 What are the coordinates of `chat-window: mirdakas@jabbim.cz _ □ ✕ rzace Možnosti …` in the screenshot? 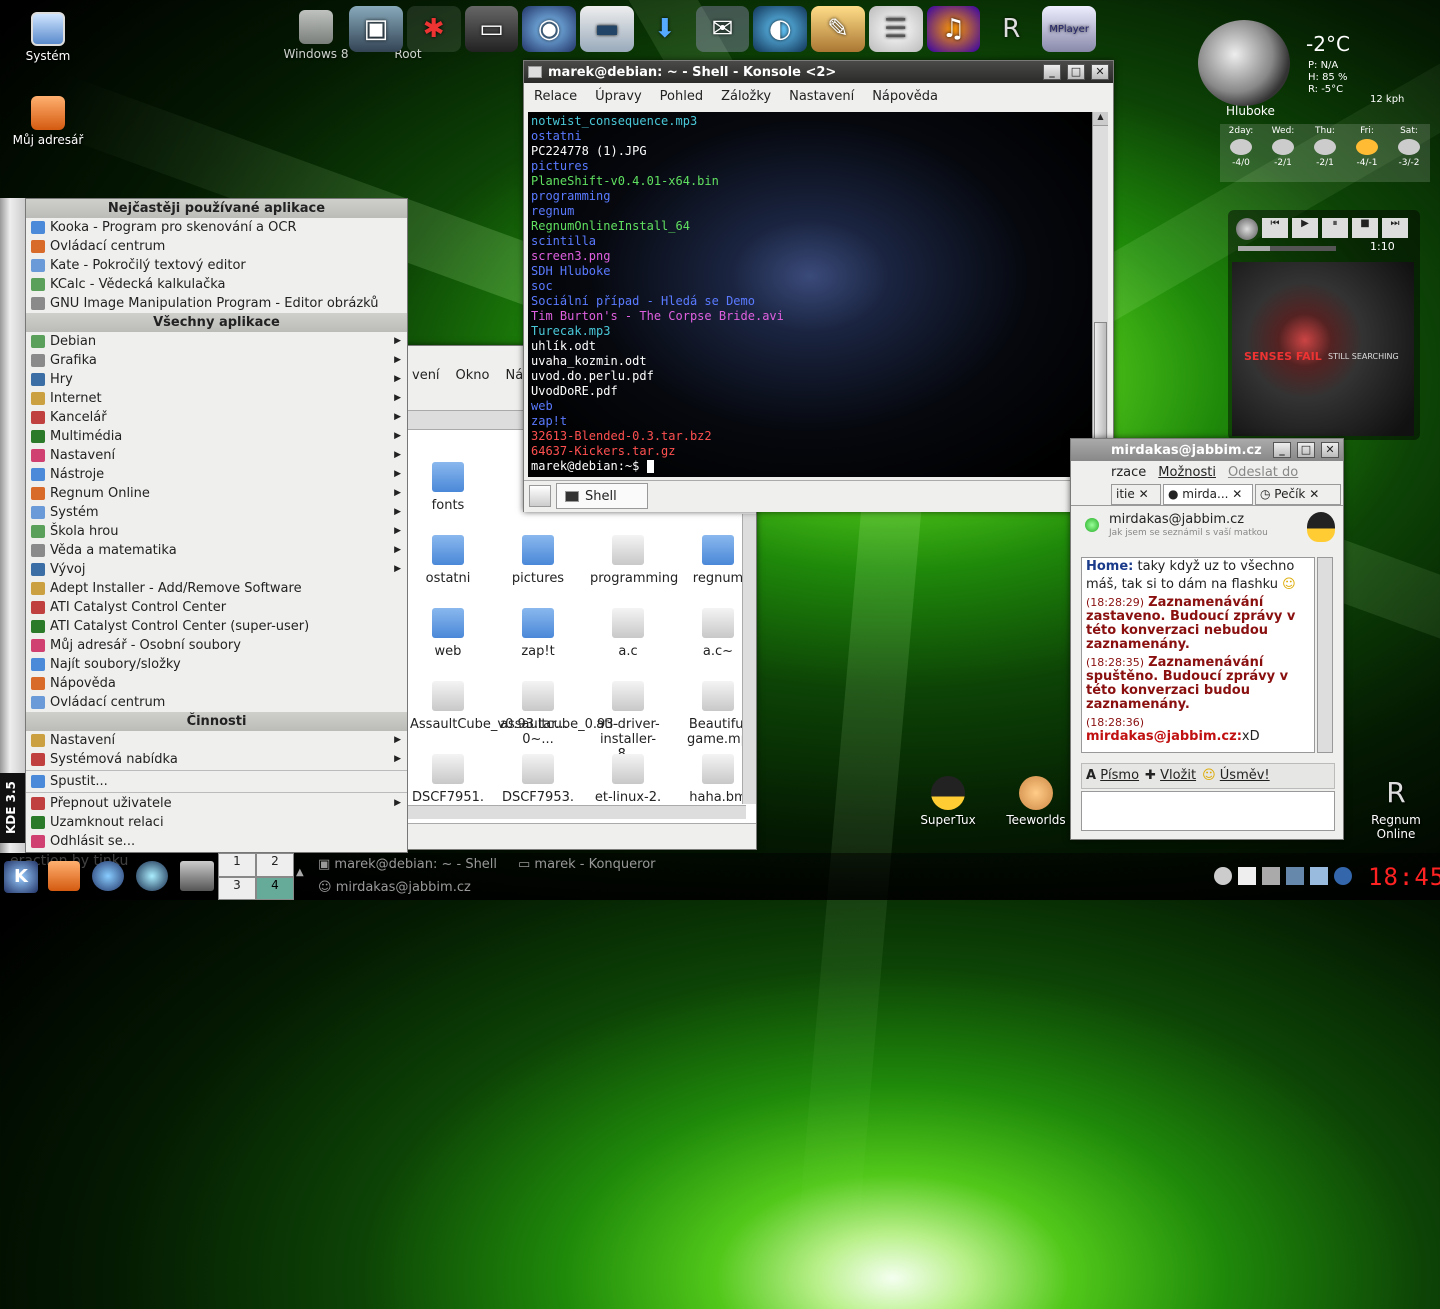 It's located at (1207, 639).